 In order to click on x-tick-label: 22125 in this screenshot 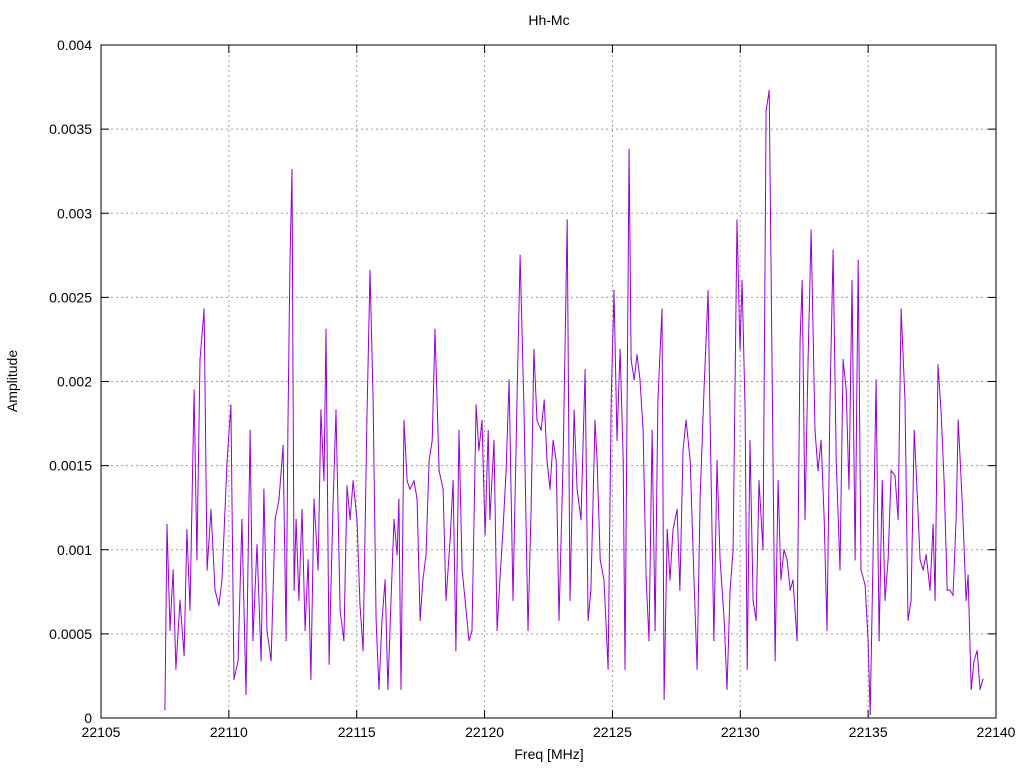, I will do `click(612, 732)`.